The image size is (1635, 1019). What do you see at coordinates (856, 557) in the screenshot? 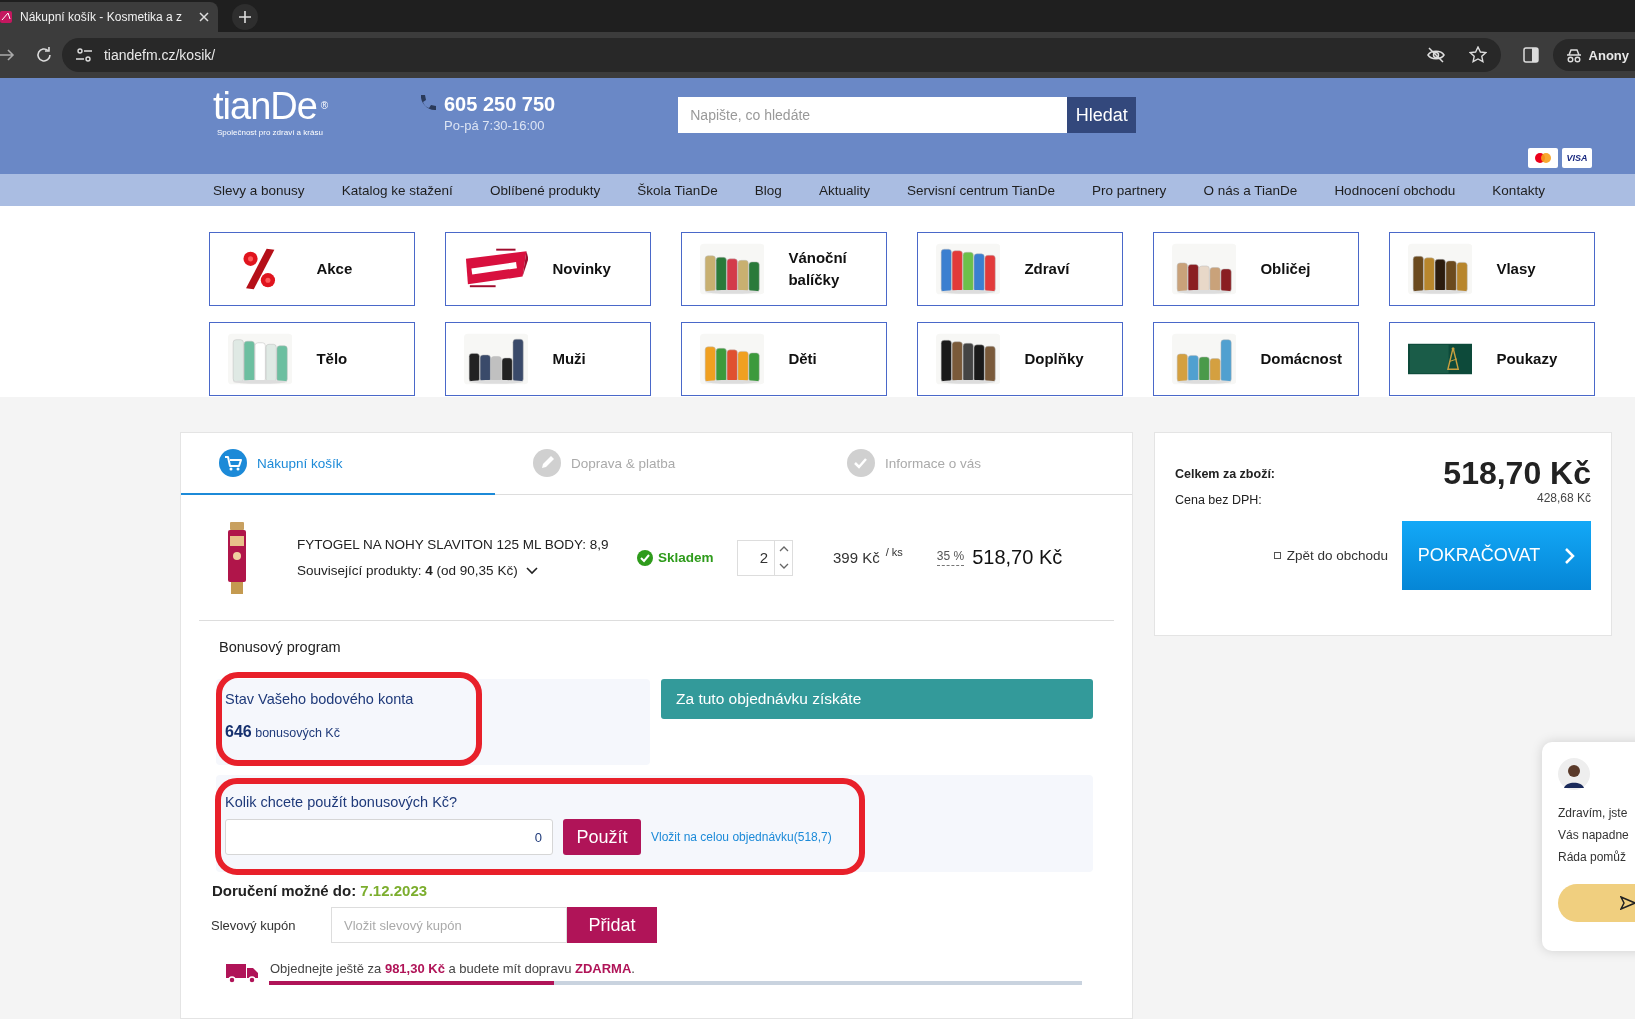
I see `unit-price: 399 Kč` at bounding box center [856, 557].